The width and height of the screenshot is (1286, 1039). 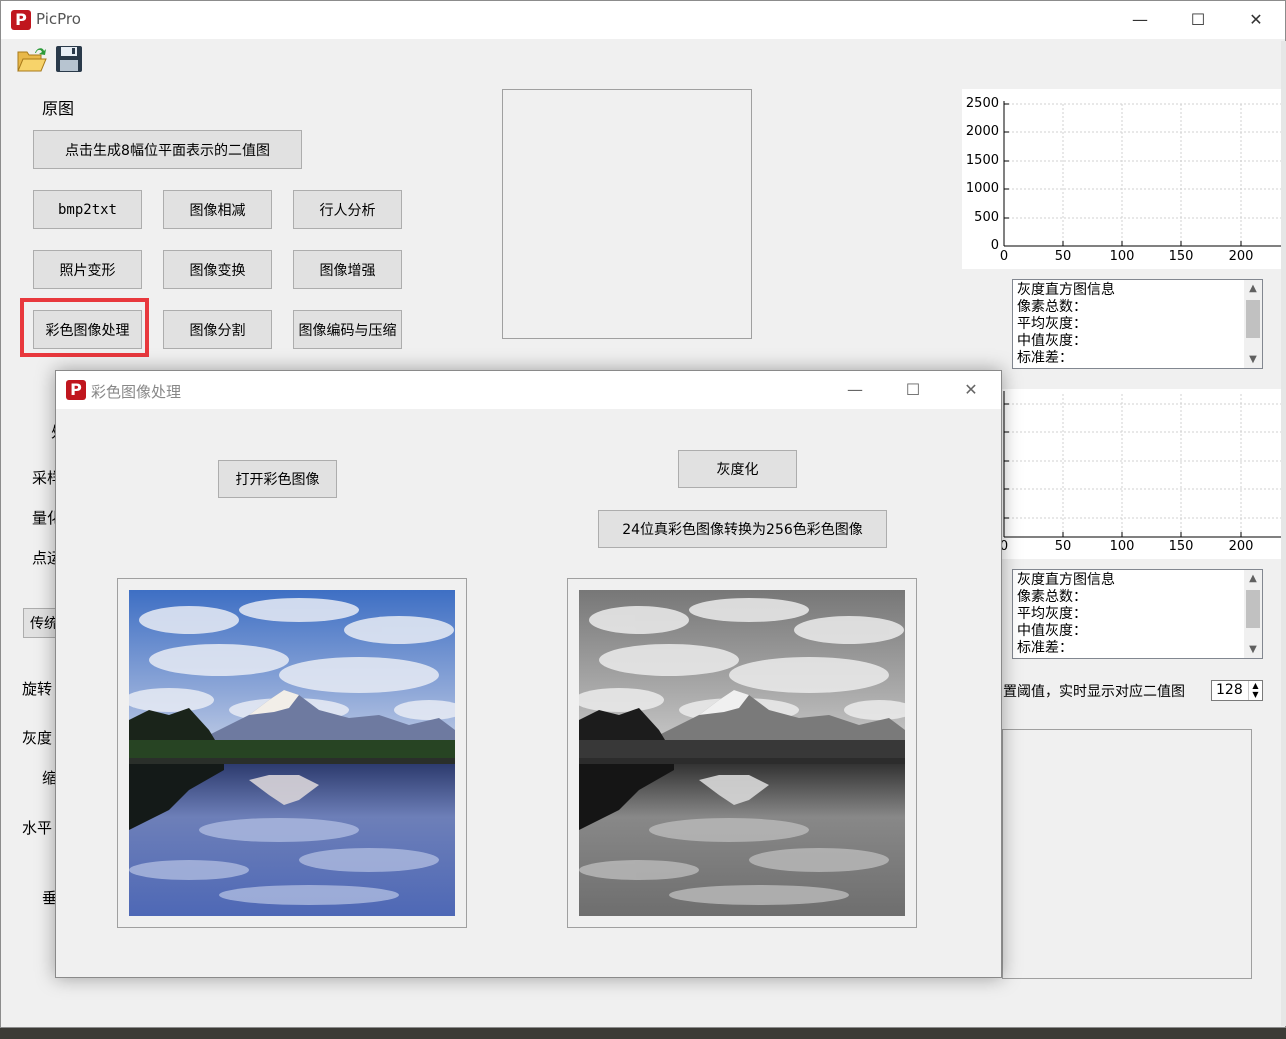 I want to click on y-tick-label: 2500, so click(x=982, y=103).